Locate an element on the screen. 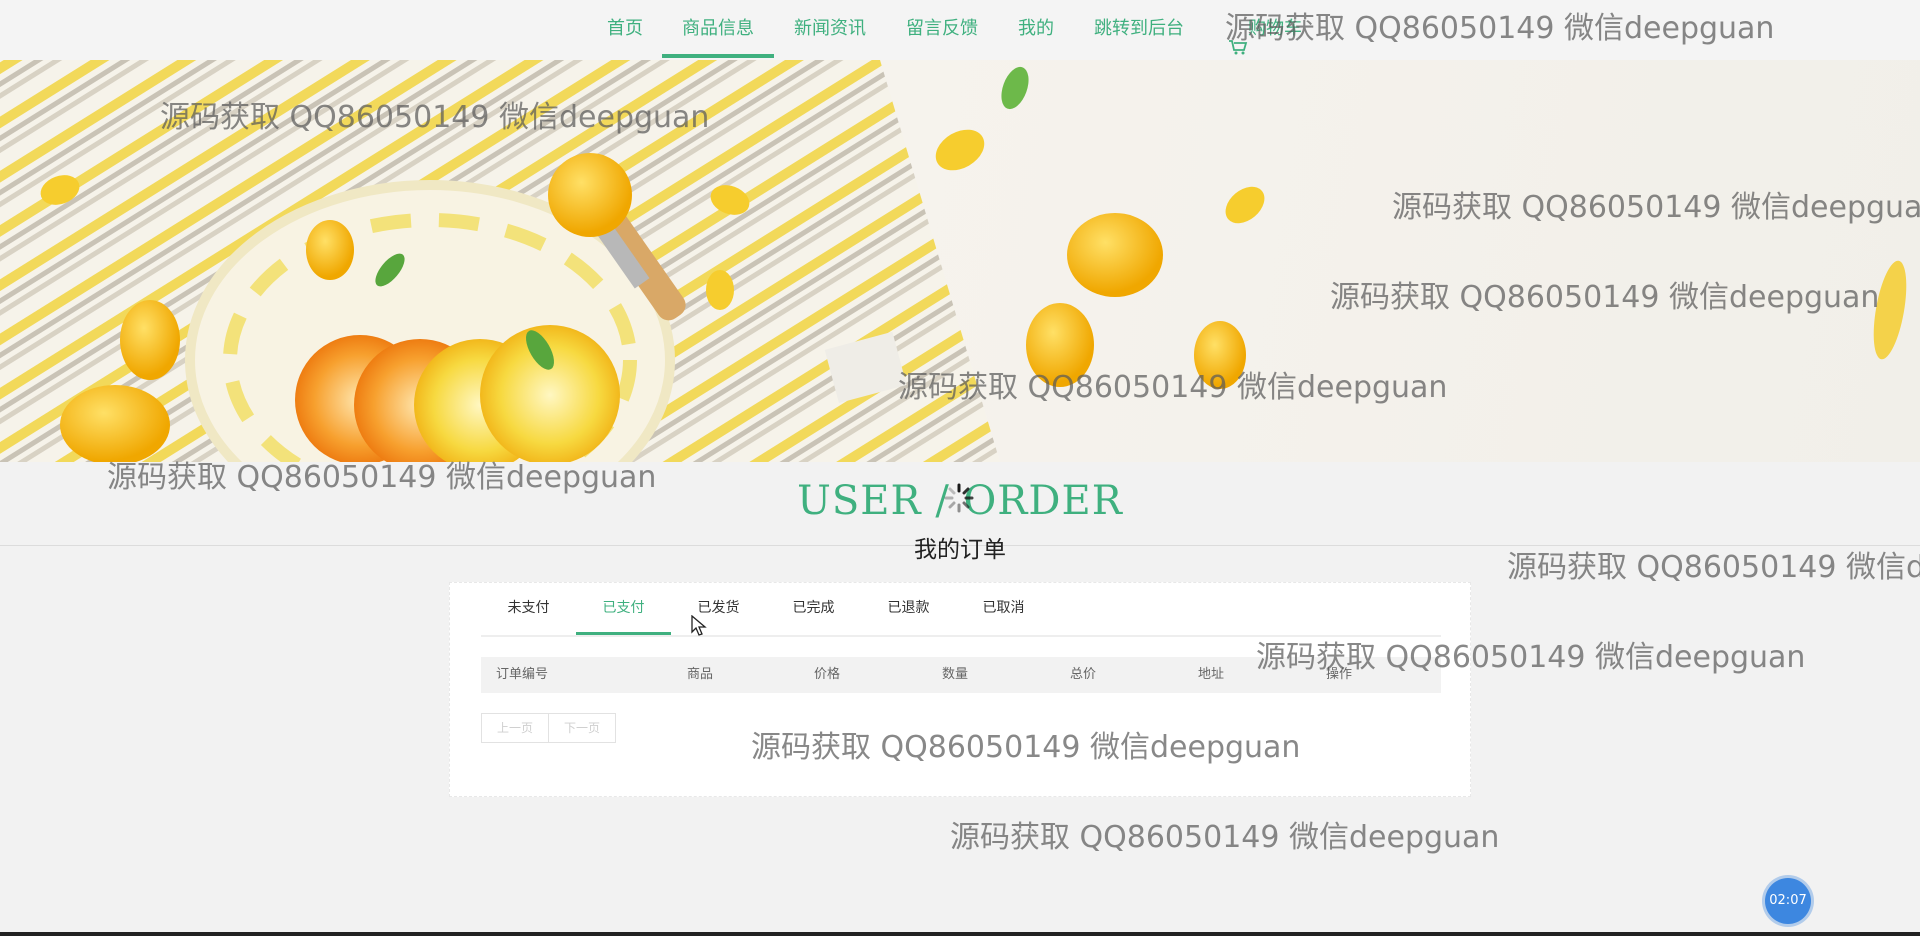 This screenshot has width=1920, height=936. cart-icon is located at coordinates (1238, 38).